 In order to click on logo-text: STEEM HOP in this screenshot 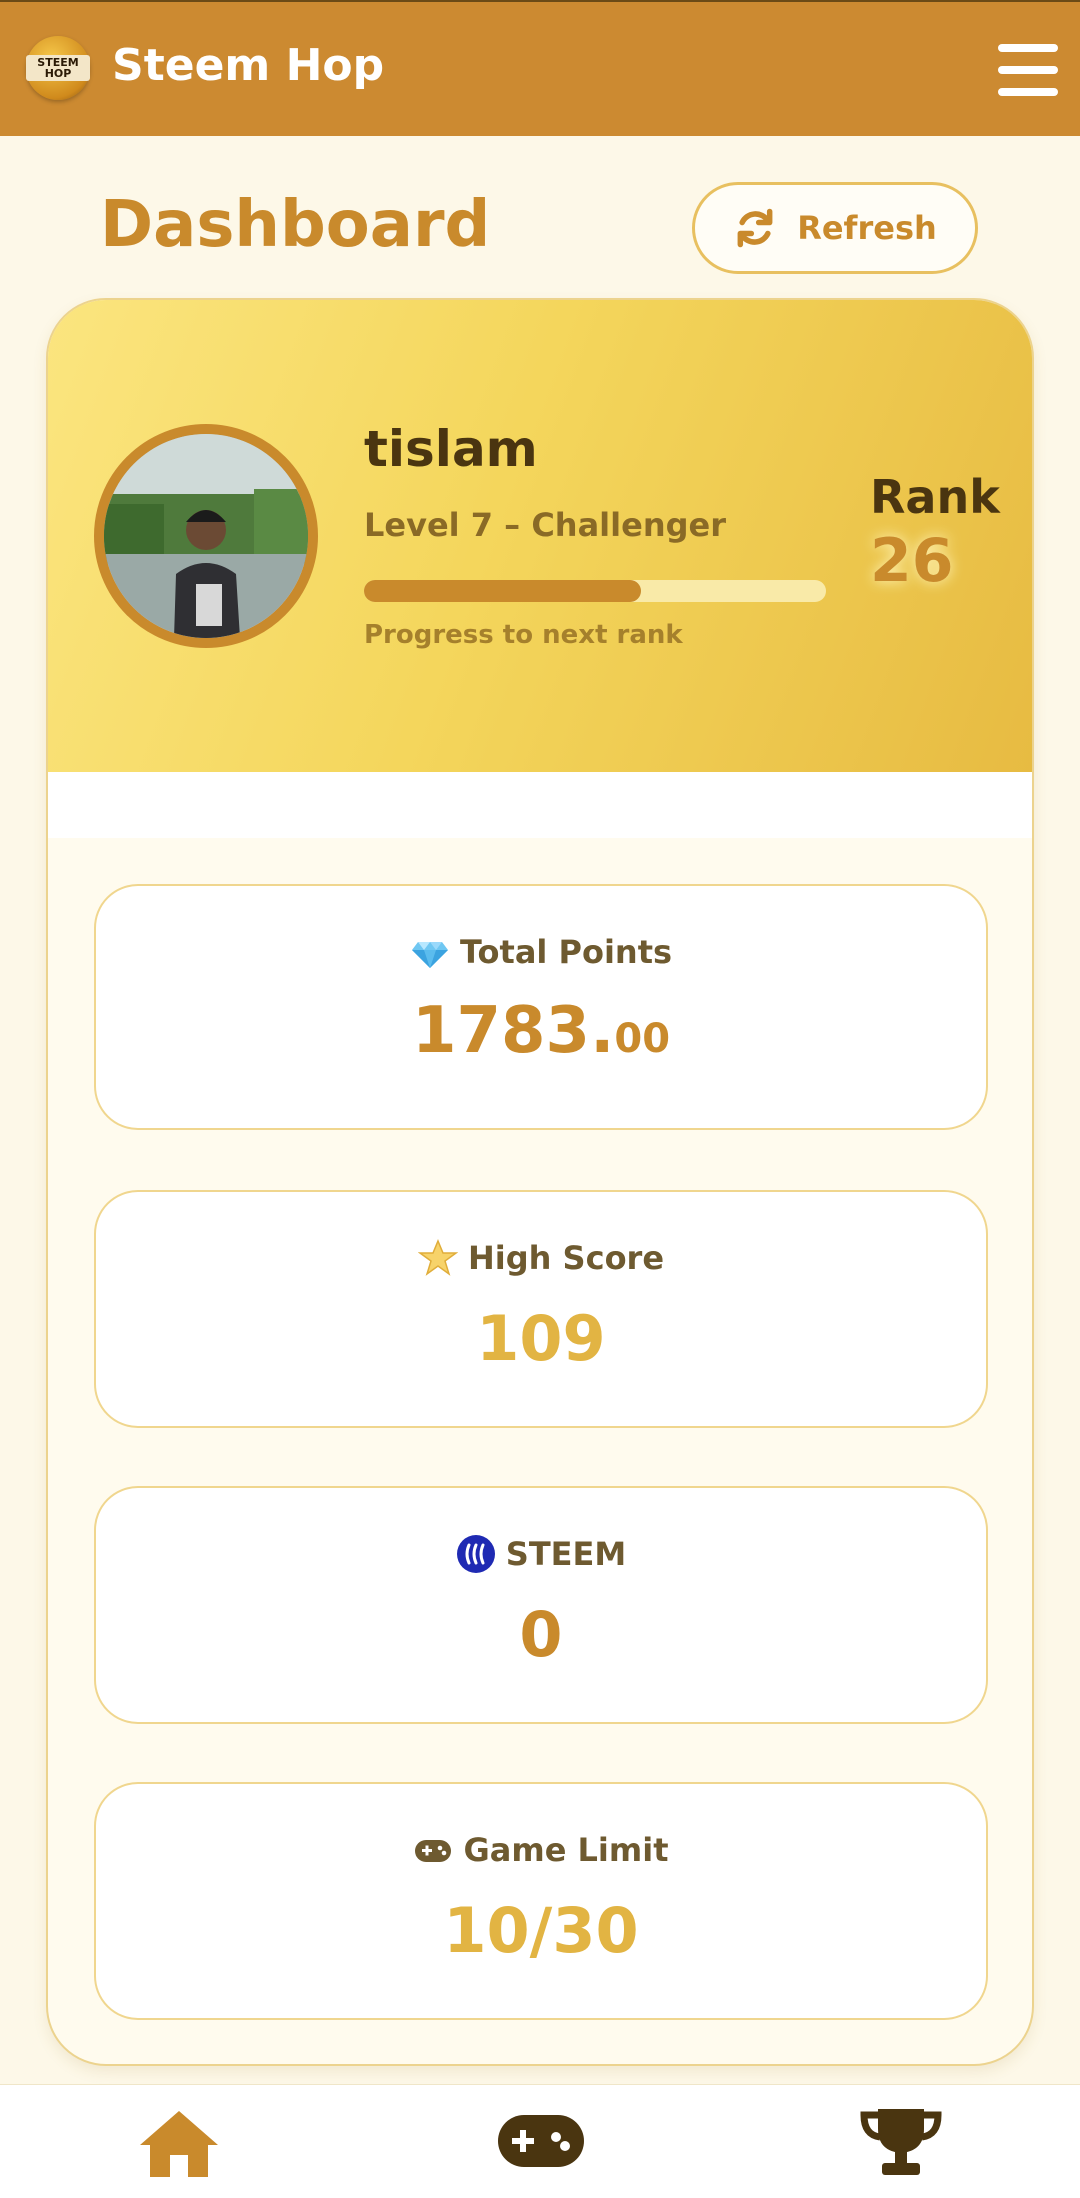, I will do `click(58, 68)`.